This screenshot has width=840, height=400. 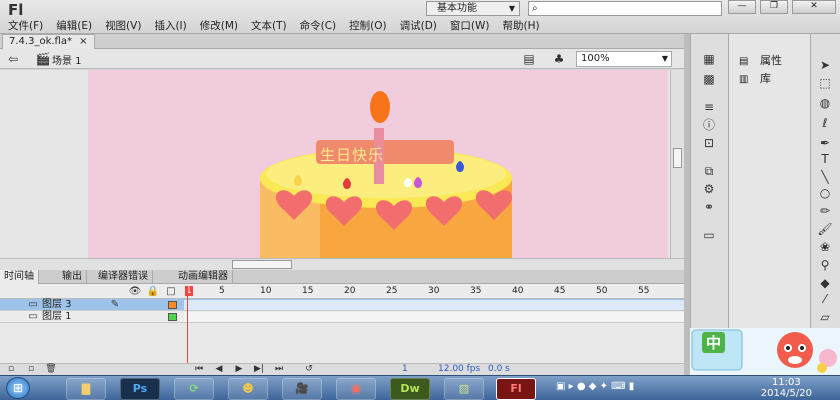 I want to click on menu-debug: 调试(D), so click(x=418, y=25).